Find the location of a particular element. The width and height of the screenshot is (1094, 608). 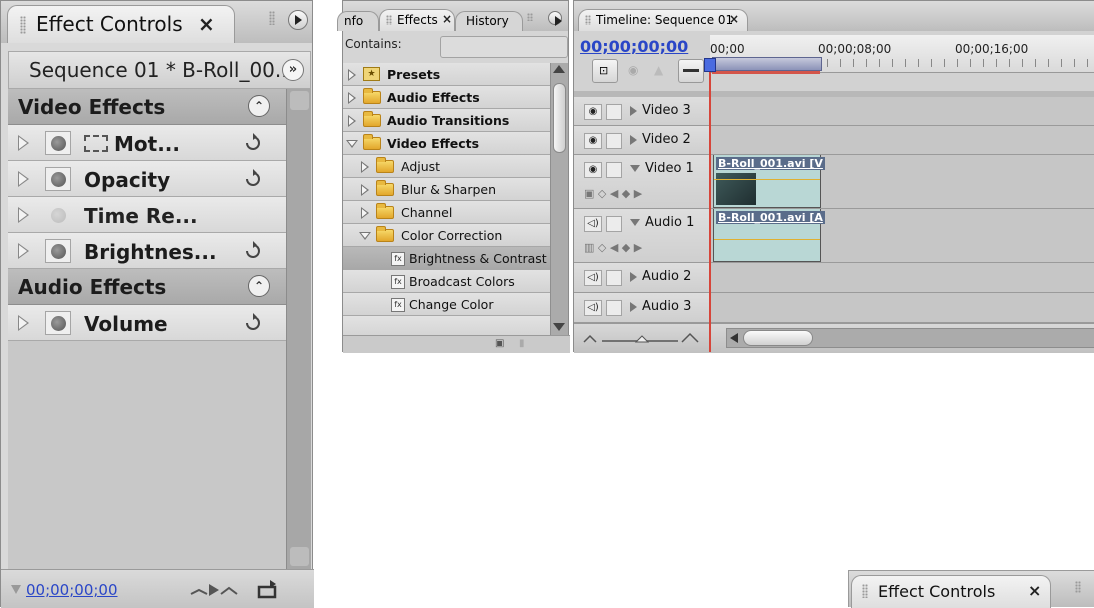

tab-timeline-sequence: Timeline: Sequence 01 × is located at coordinates (663, 20).